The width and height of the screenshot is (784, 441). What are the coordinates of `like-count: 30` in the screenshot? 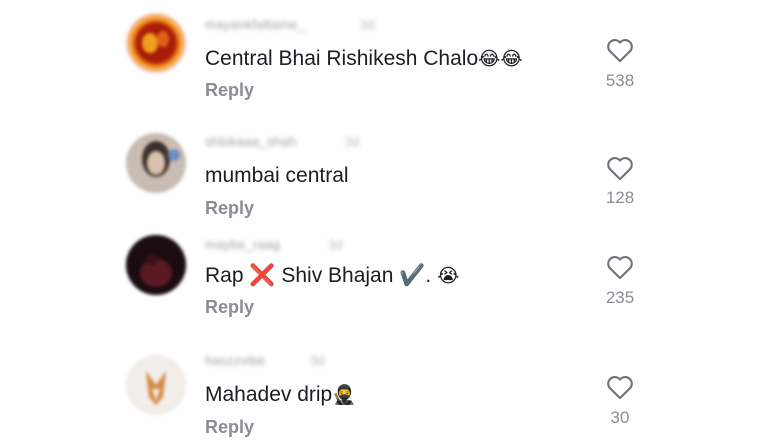 It's located at (620, 417).